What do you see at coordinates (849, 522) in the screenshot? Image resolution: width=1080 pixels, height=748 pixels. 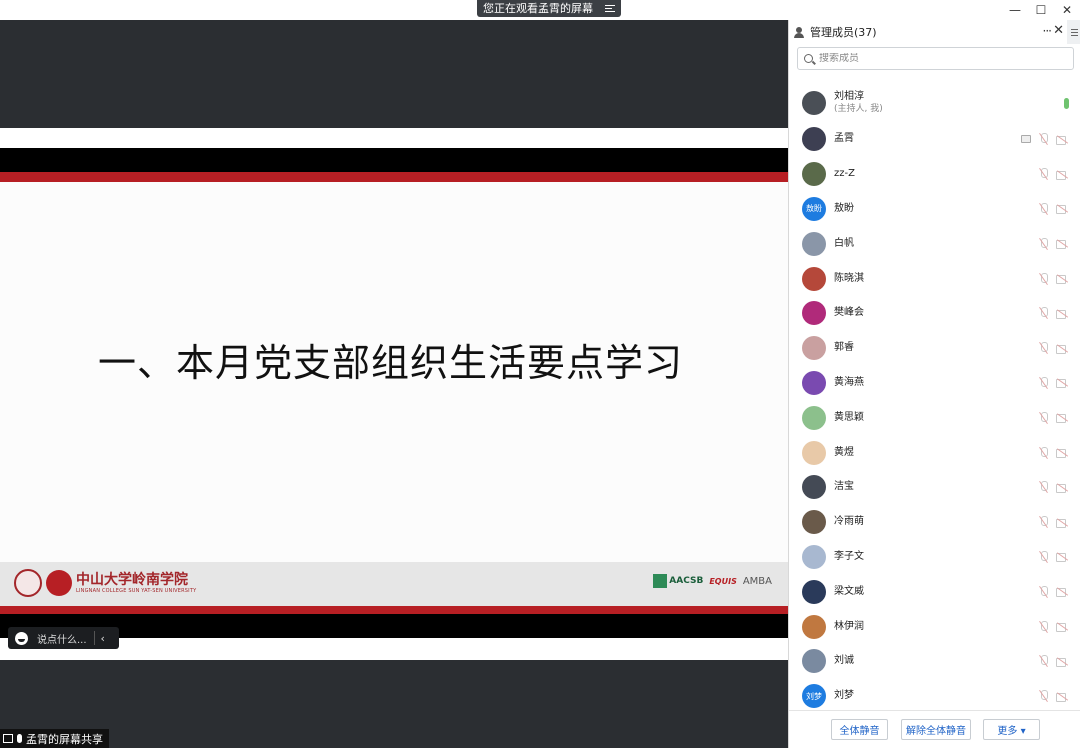 I see `member-name-block: 冷雨萌` at bounding box center [849, 522].